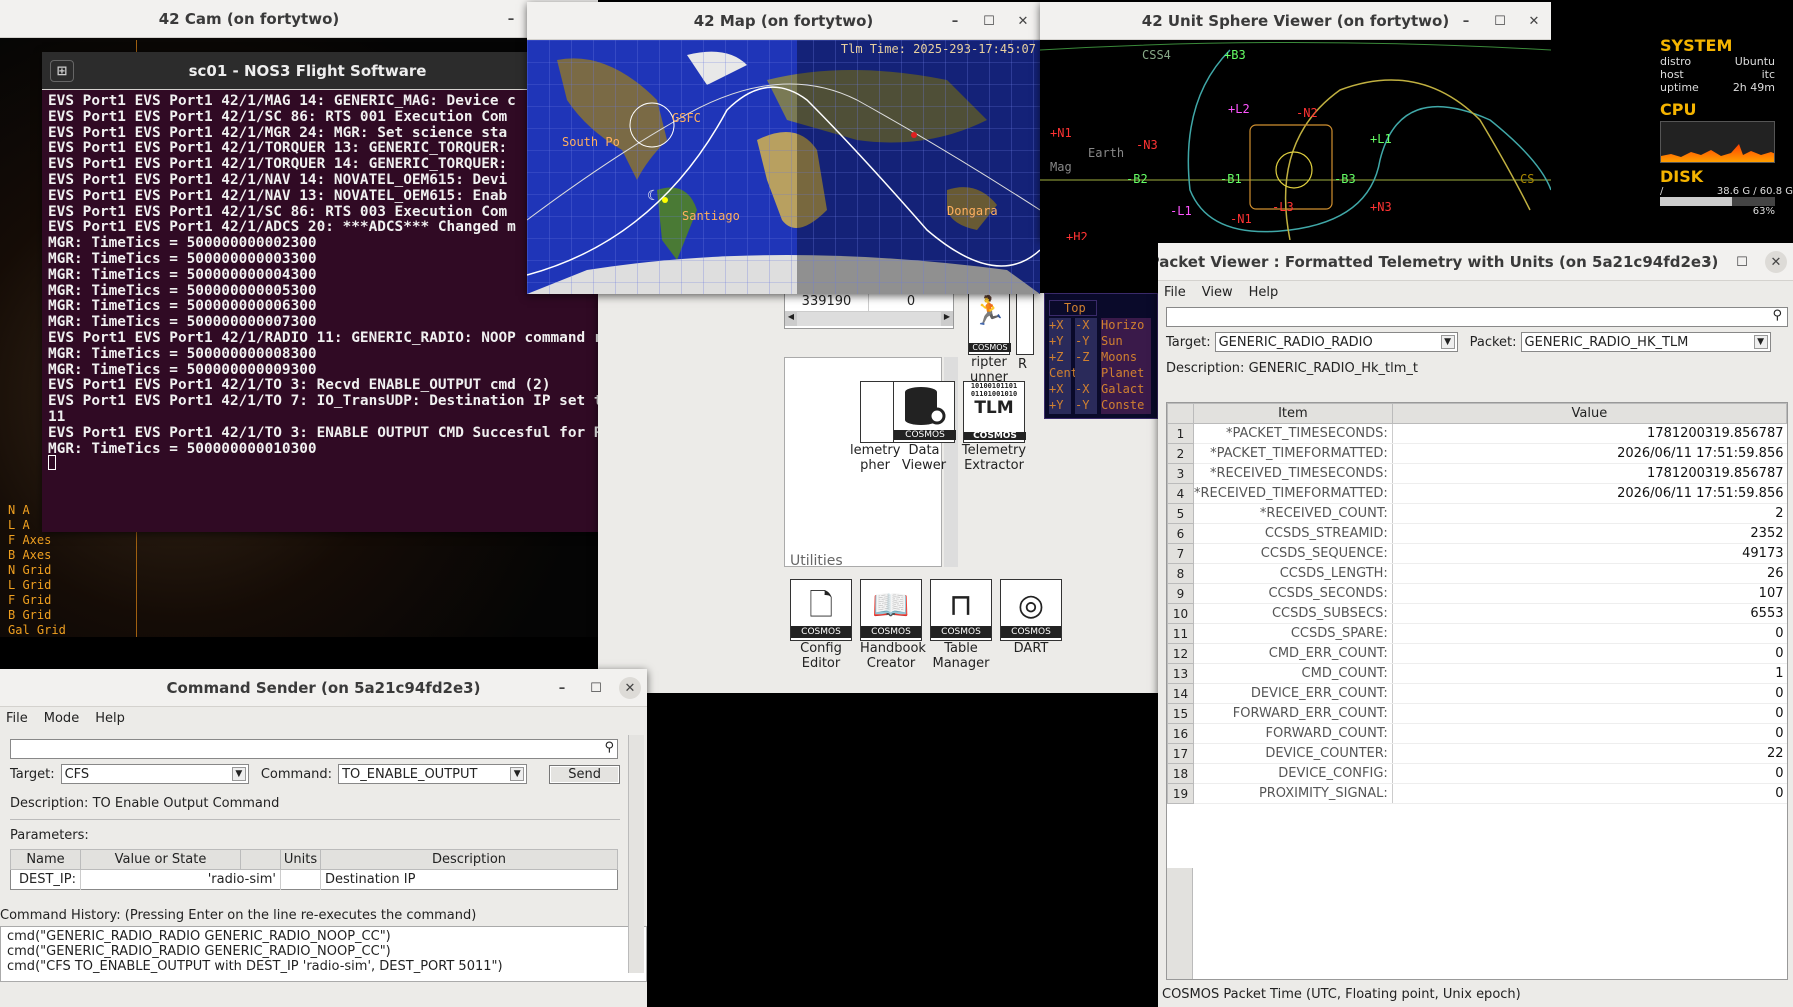 Image resolution: width=1793 pixels, height=1007 pixels. Describe the element at coordinates (300, 859) in the screenshot. I see `param-col-header: Units` at that location.